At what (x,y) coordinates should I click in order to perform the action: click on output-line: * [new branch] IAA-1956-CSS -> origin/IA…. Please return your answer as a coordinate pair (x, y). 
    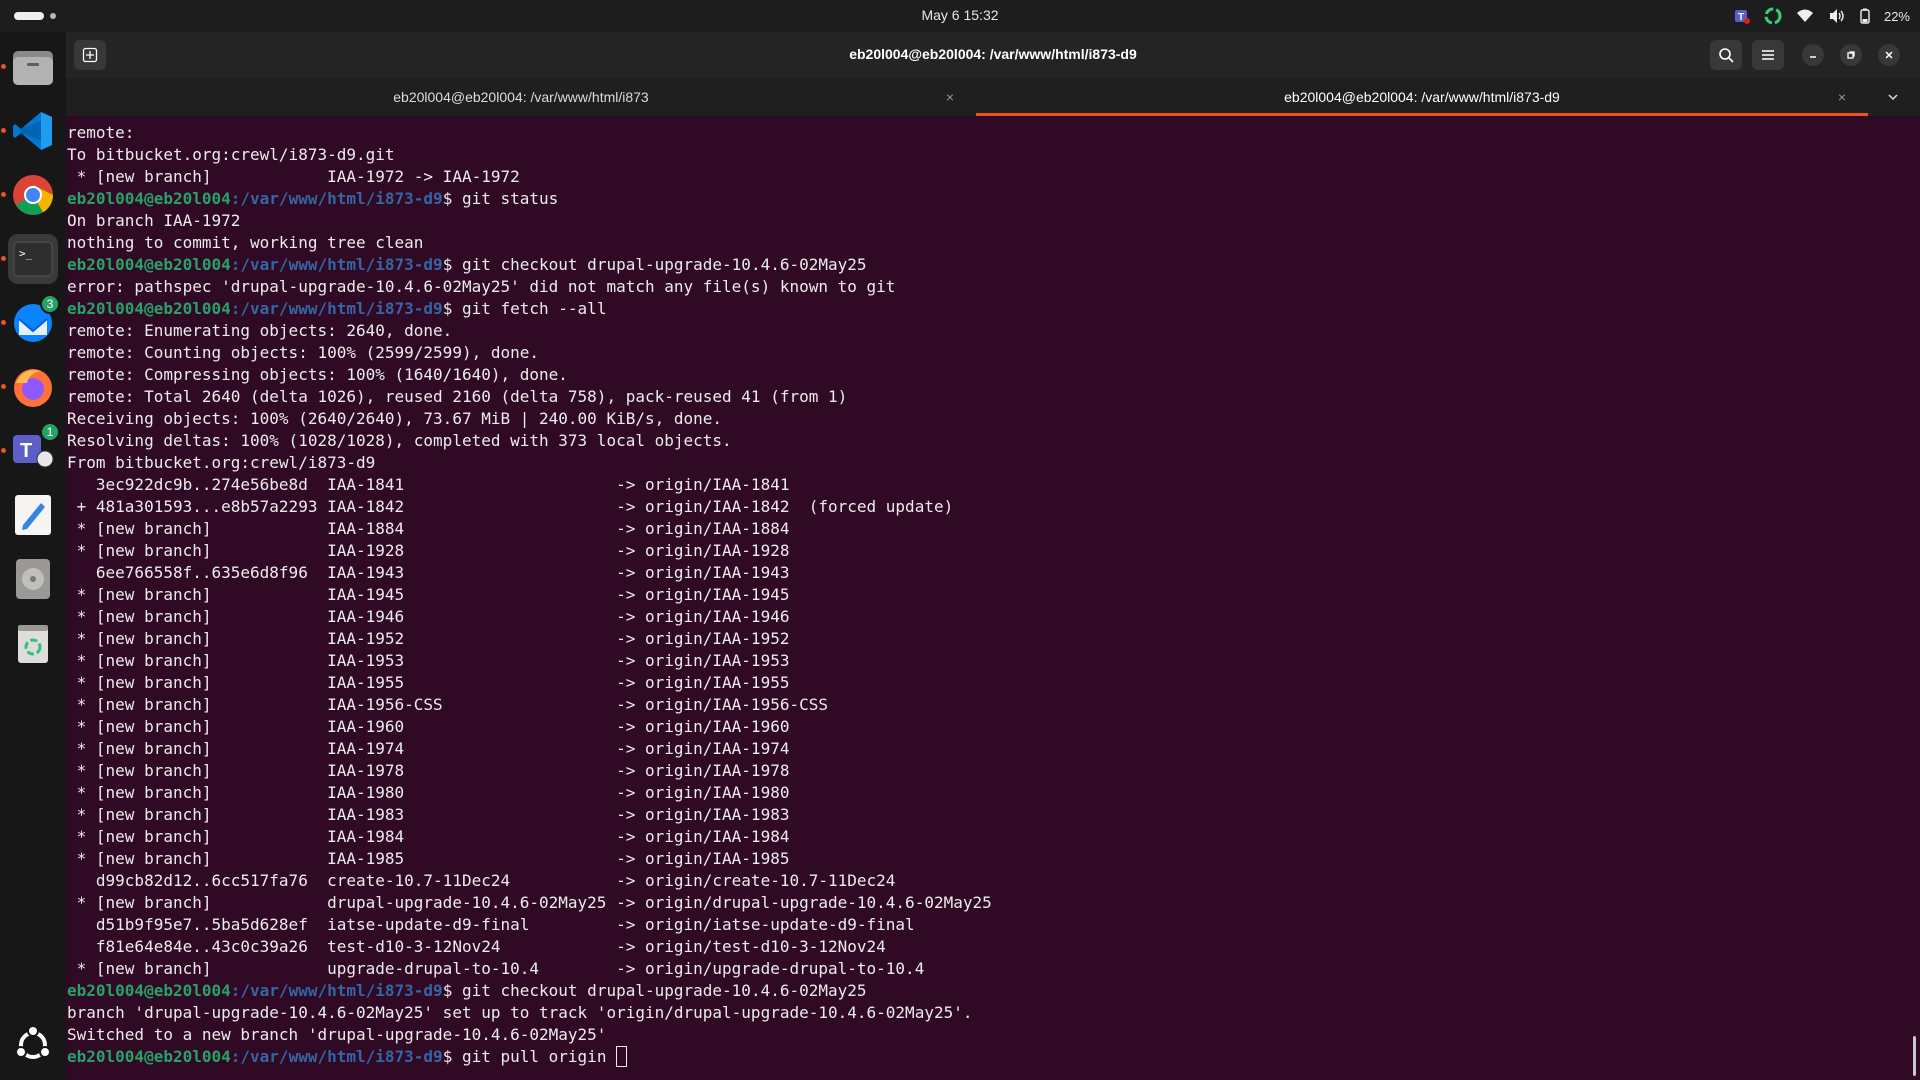
    Looking at the image, I should click on (447, 704).